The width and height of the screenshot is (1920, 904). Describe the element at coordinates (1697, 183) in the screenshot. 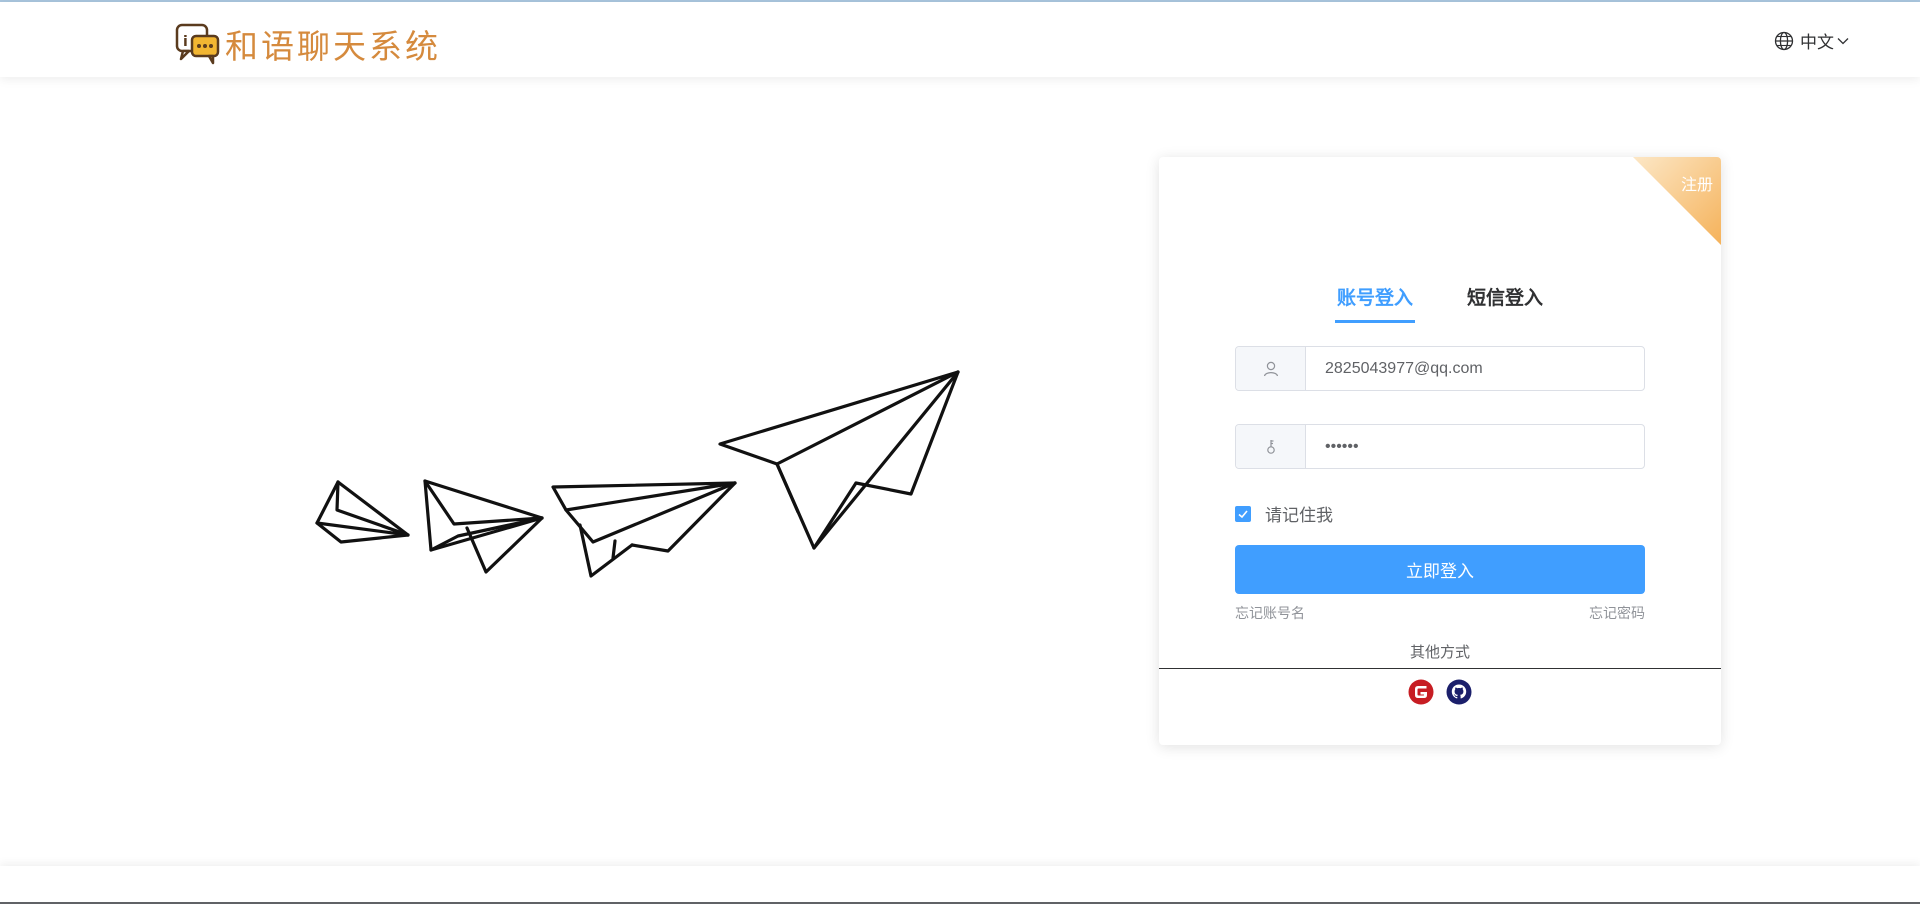

I see `register-link: 注册` at that location.